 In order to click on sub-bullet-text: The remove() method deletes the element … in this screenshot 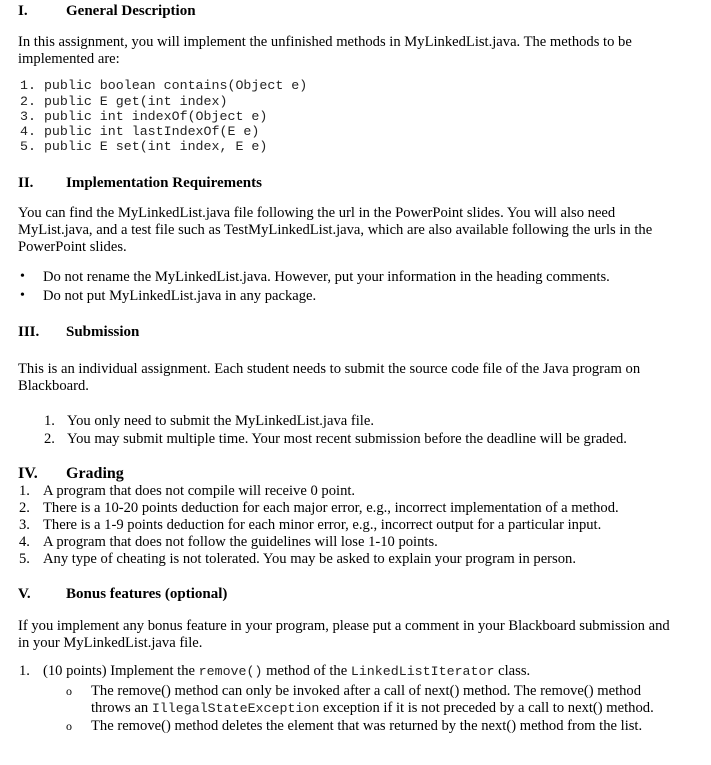, I will do `click(367, 726)`.